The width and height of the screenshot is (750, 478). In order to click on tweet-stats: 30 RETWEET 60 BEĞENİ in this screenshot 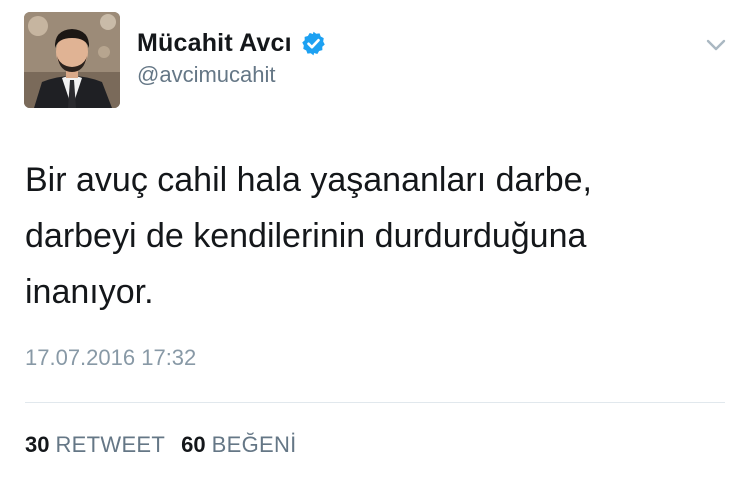, I will do `click(169, 445)`.